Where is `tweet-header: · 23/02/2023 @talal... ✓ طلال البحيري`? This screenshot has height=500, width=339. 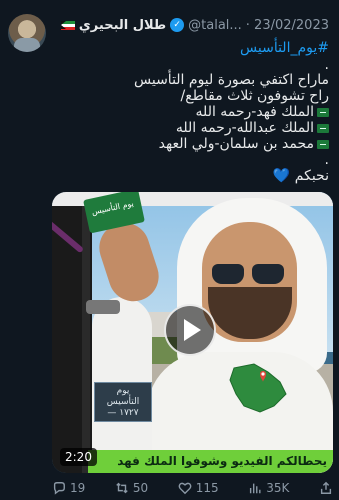
tweet-header: · 23/02/2023 @talal... ✓ طلال البحيري is located at coordinates (190, 25).